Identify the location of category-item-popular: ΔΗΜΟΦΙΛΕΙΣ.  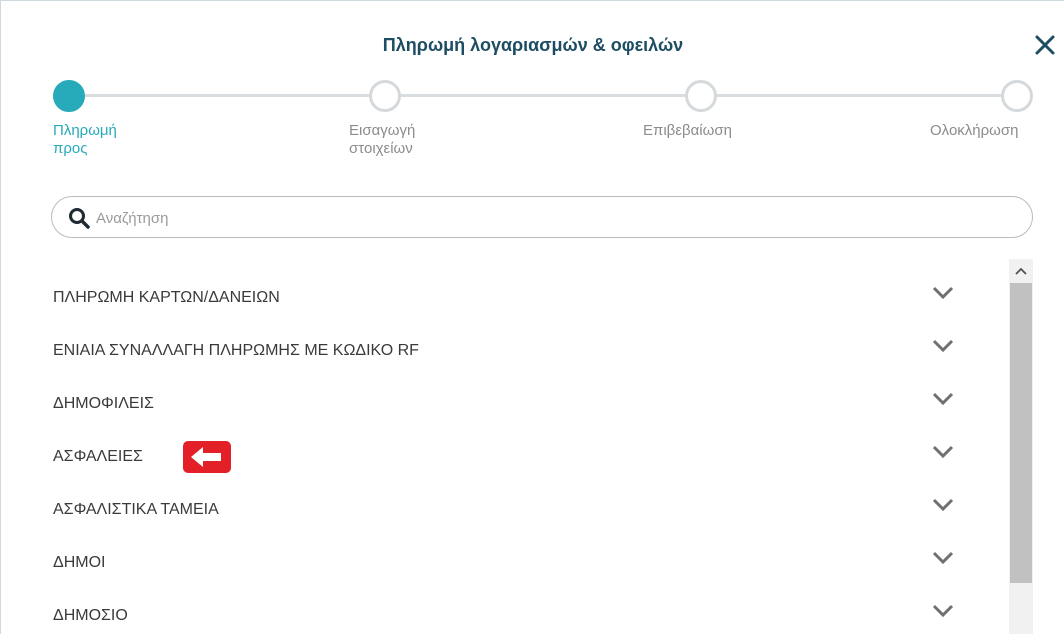
(526, 403).